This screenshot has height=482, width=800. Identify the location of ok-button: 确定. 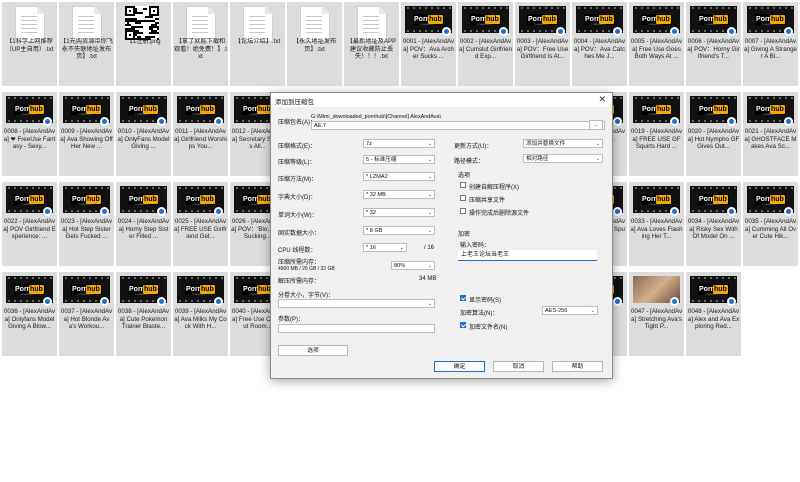
(459, 366).